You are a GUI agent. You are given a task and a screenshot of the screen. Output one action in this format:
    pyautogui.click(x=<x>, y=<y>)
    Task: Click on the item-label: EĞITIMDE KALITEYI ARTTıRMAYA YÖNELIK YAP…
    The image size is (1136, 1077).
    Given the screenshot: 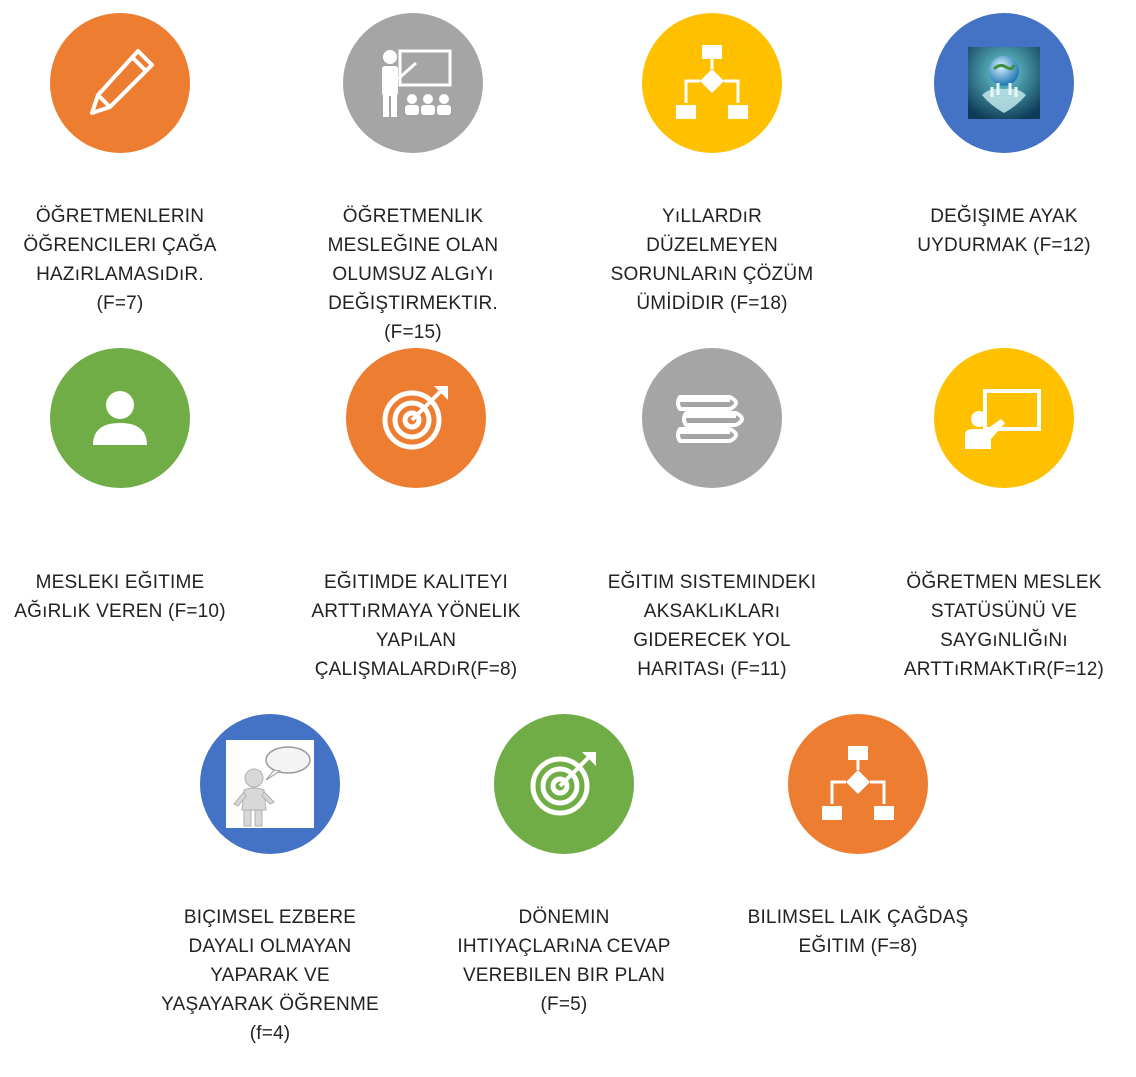 What is the action you would take?
    pyautogui.click(x=416, y=626)
    